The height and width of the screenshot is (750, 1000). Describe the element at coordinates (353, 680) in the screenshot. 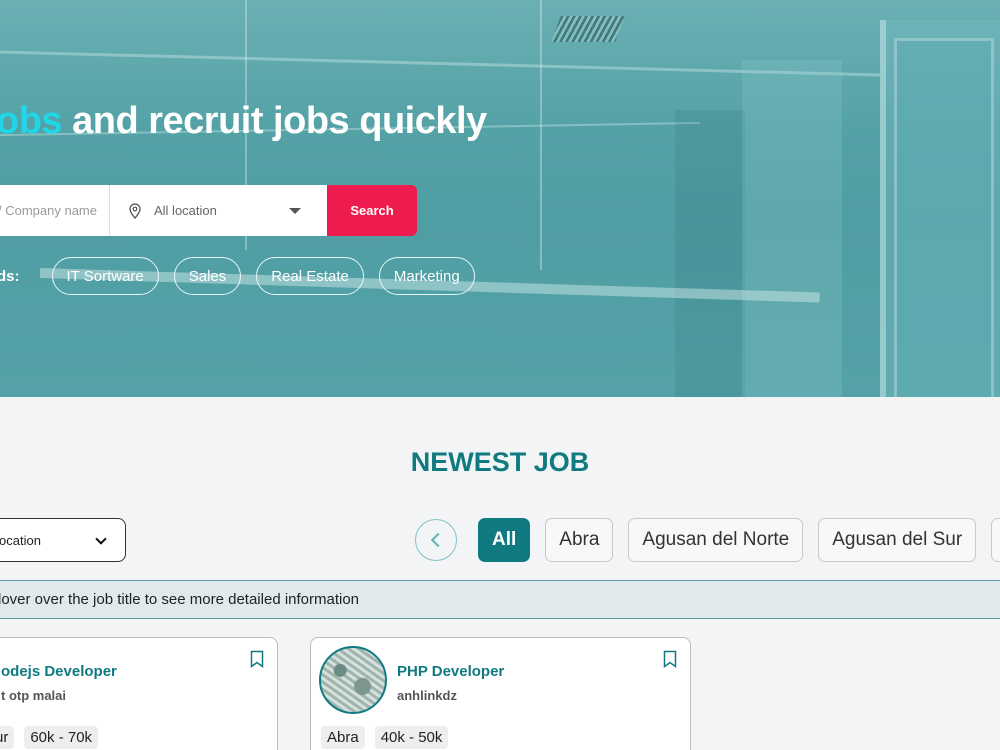

I see `company-logo` at that location.